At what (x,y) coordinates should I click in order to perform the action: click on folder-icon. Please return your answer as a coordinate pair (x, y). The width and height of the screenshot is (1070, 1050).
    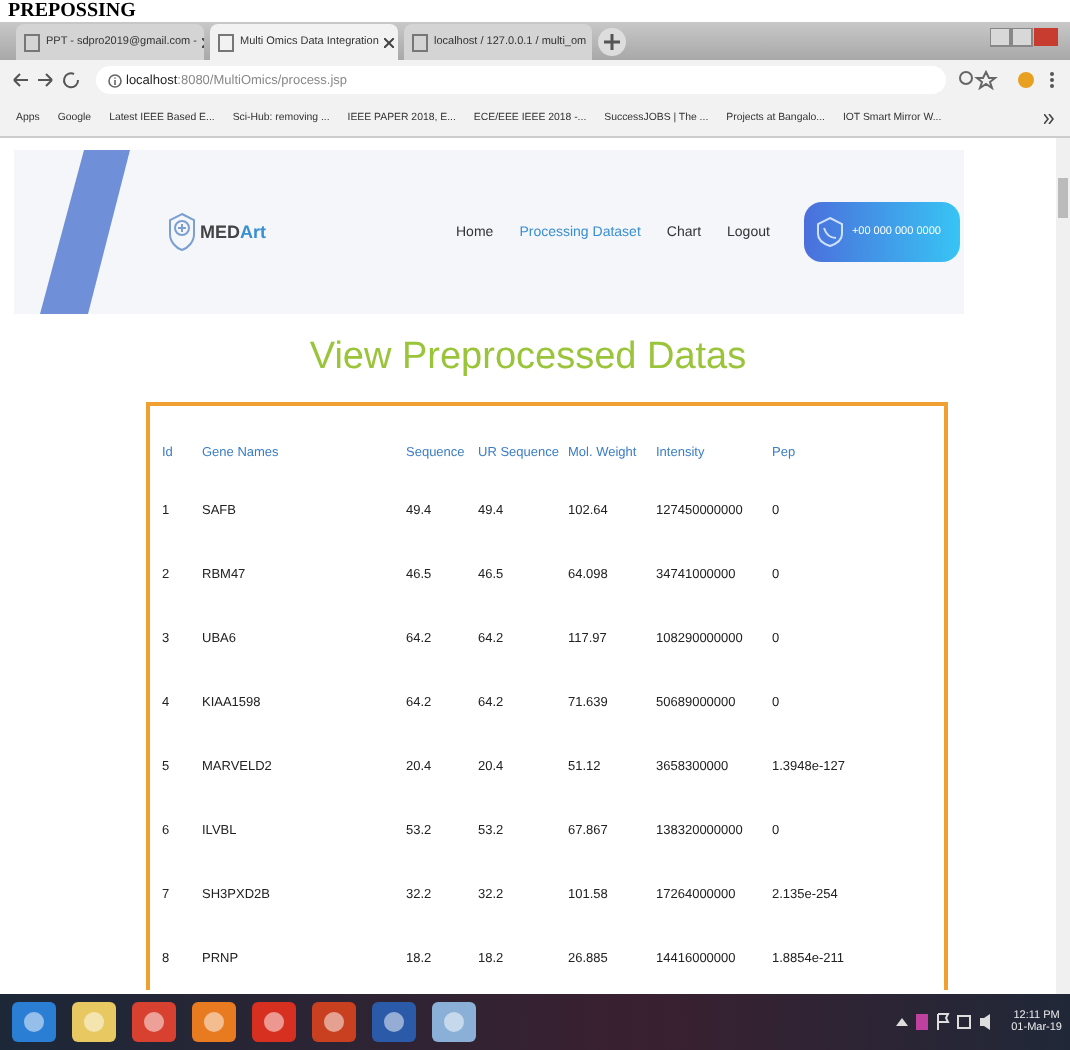
    Looking at the image, I should click on (94, 1022).